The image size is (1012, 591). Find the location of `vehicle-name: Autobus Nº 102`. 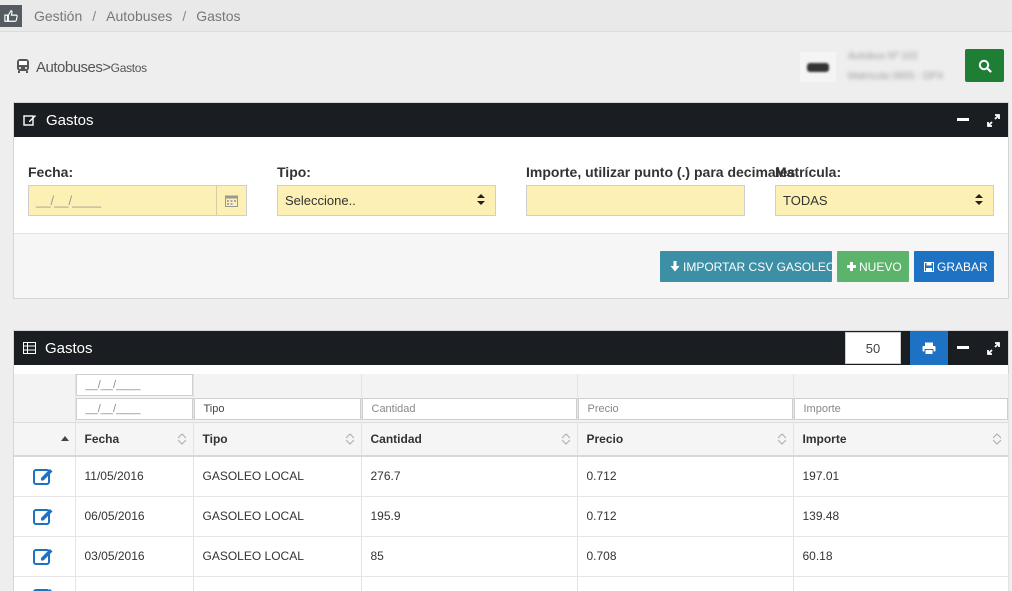

vehicle-name: Autobus Nº 102 is located at coordinates (883, 56).